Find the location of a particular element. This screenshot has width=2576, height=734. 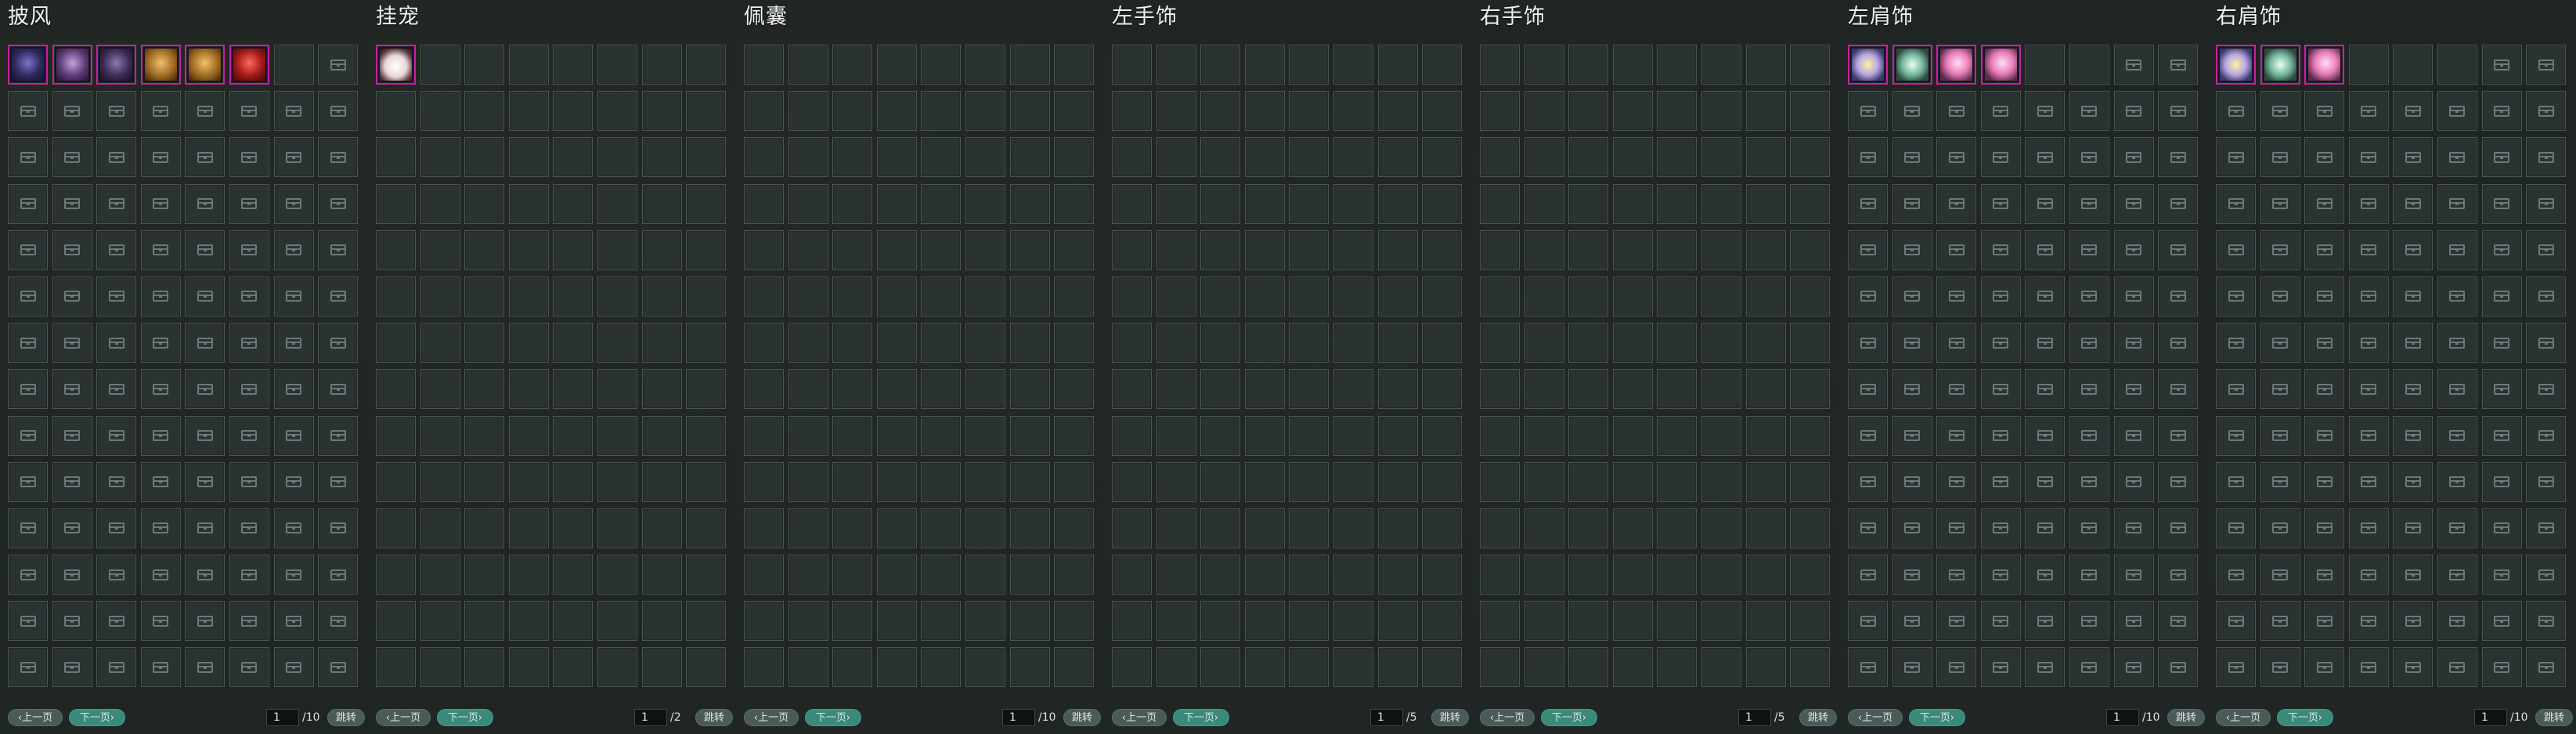

next-page-button: 下一页› is located at coordinates (1937, 718).